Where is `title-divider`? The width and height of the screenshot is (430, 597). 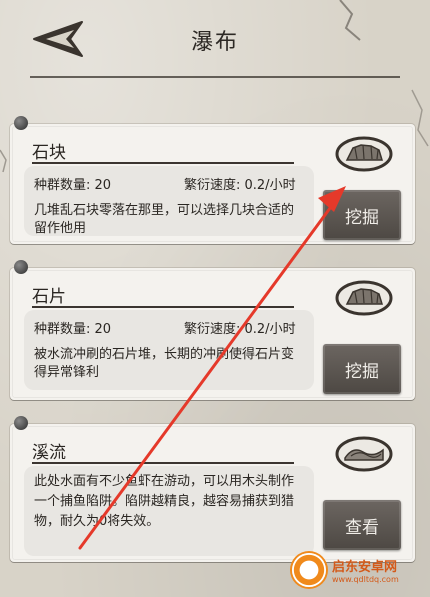 title-divider is located at coordinates (215, 77).